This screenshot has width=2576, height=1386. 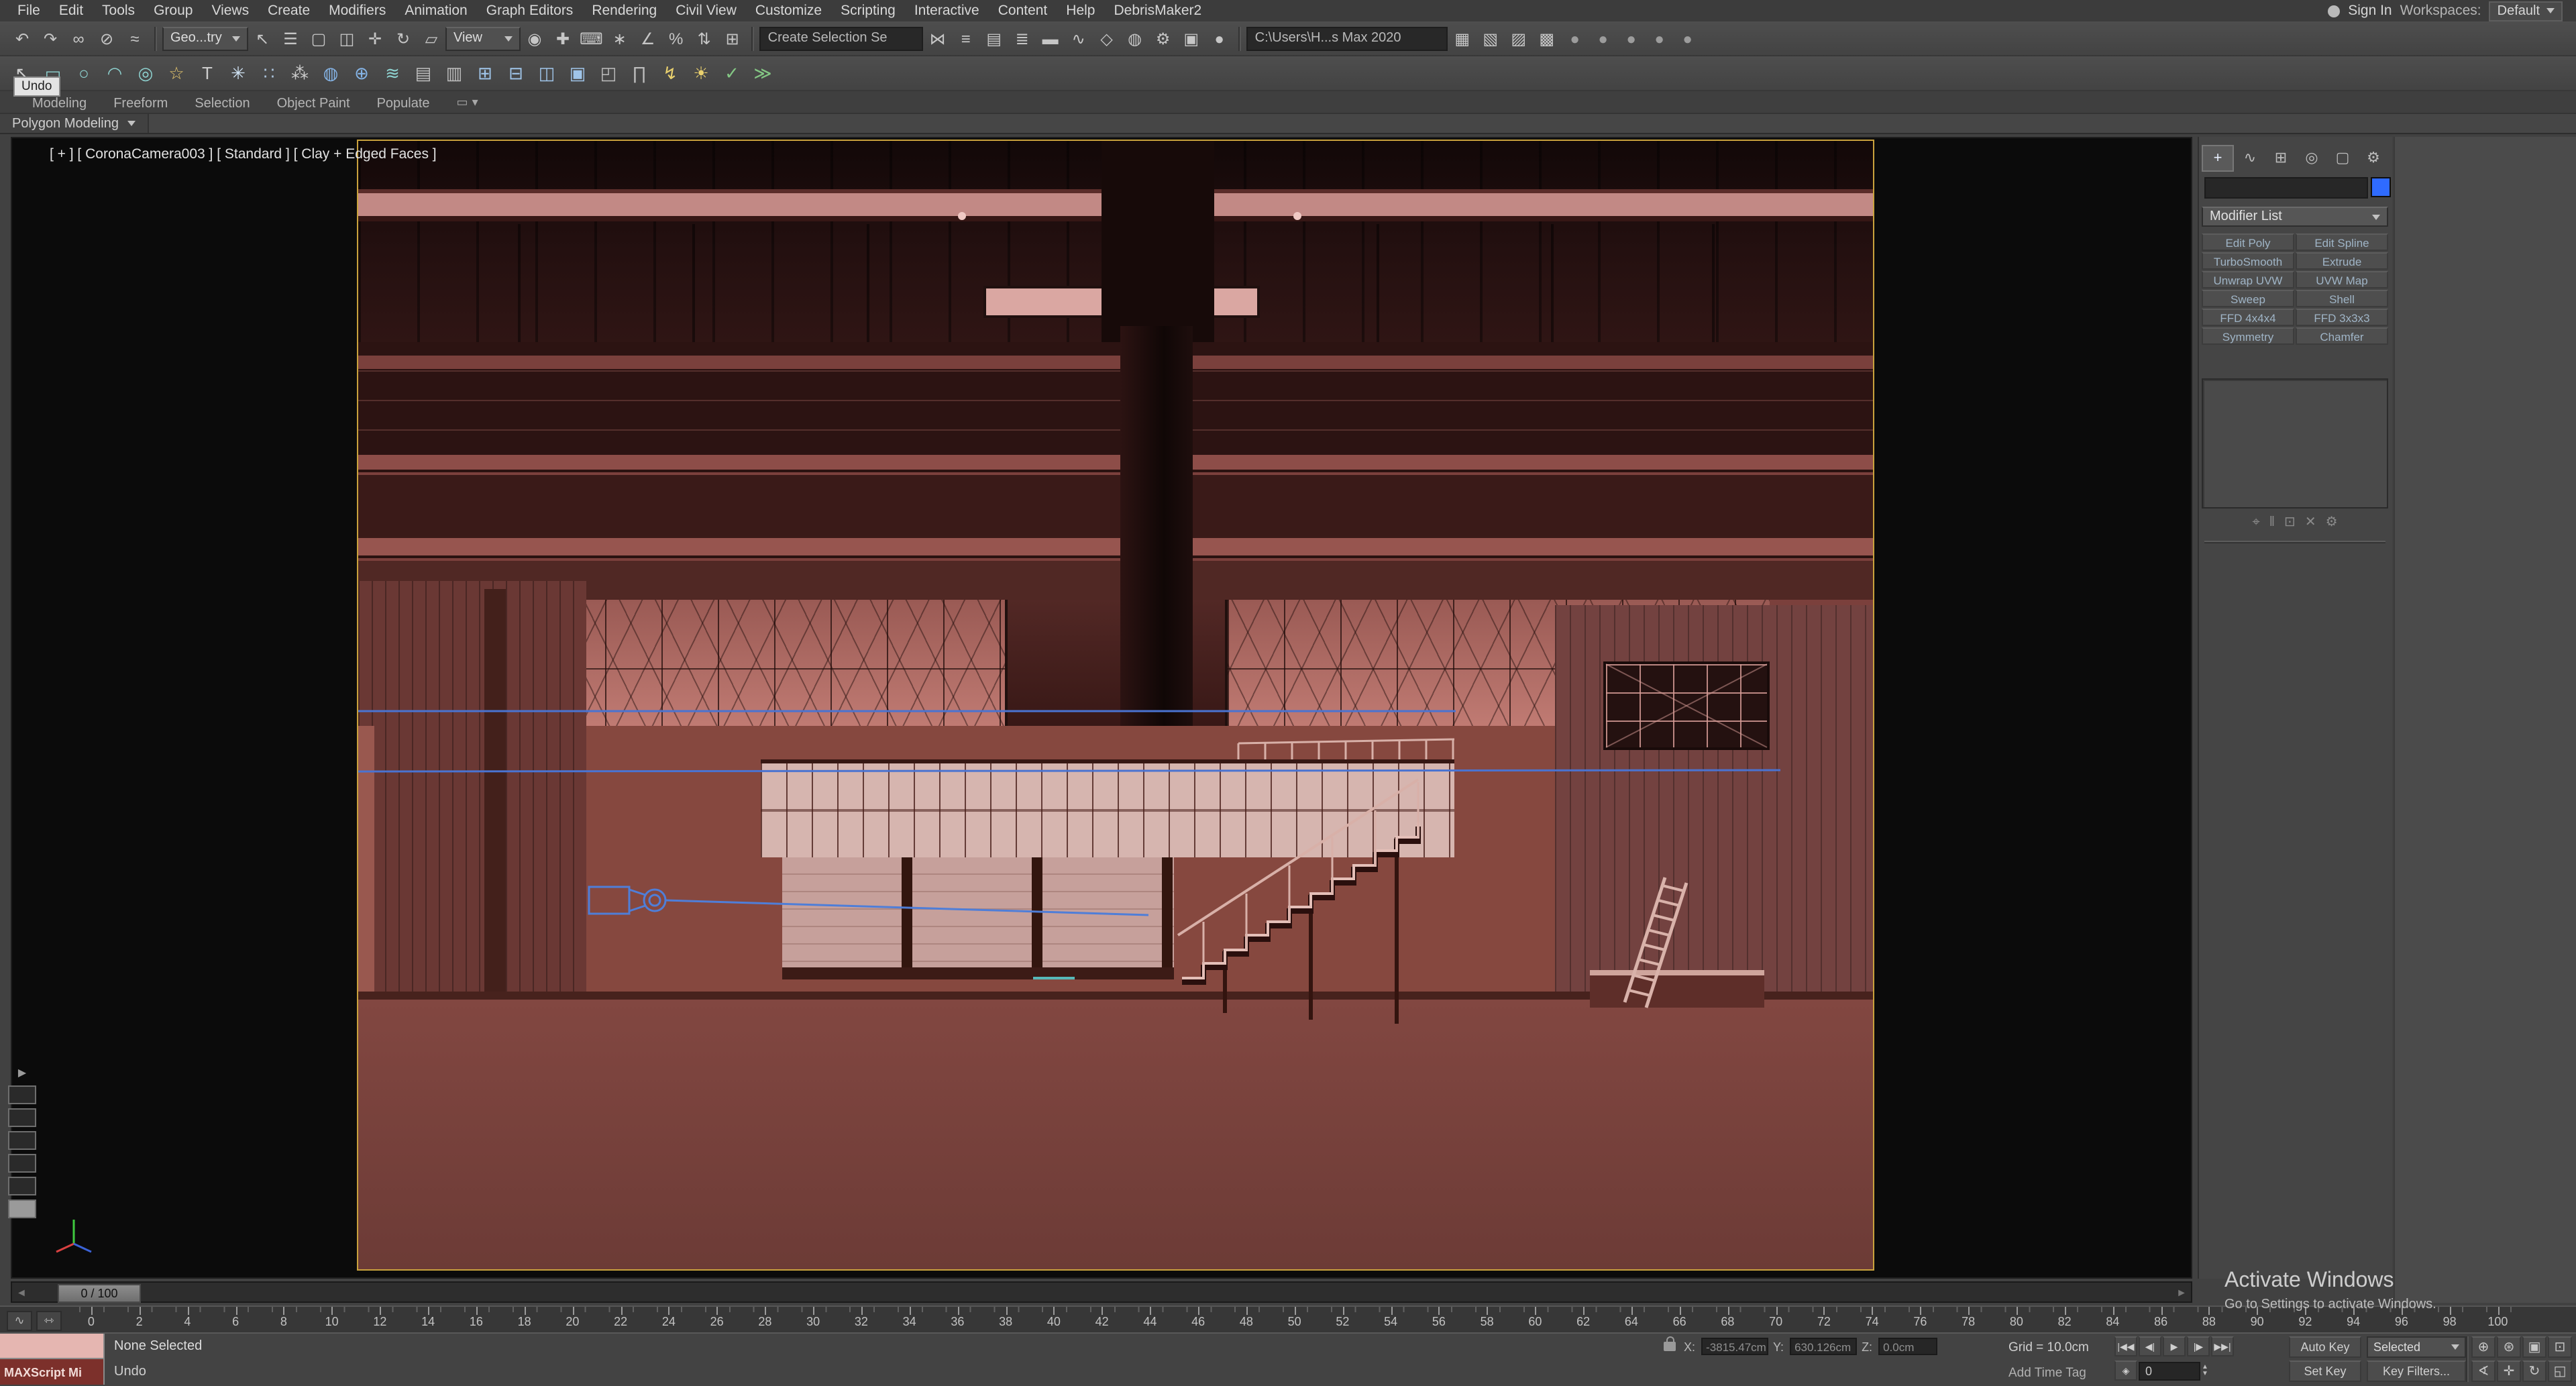 I want to click on y-coordinate-field: 630.126cm, so click(x=1823, y=1346).